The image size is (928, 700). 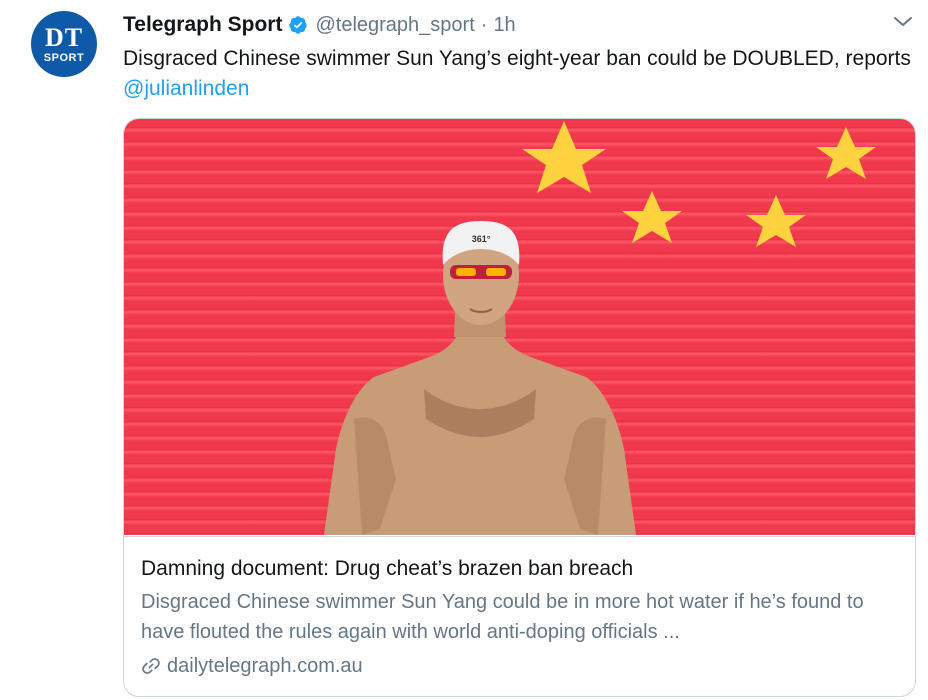 What do you see at coordinates (265, 665) in the screenshot?
I see `card-domain-text: dailytelegraph.com.au` at bounding box center [265, 665].